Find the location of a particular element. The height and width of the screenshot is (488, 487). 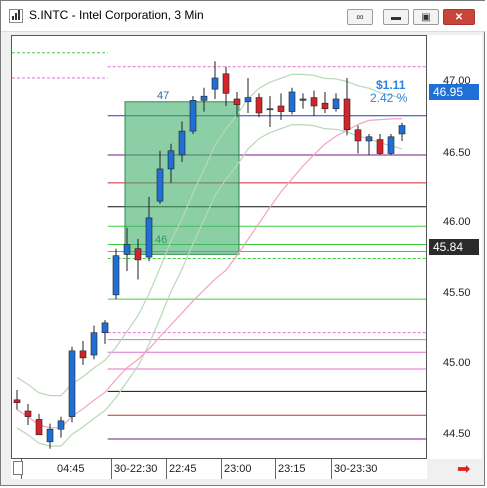

link-icon: ∞ is located at coordinates (360, 17).